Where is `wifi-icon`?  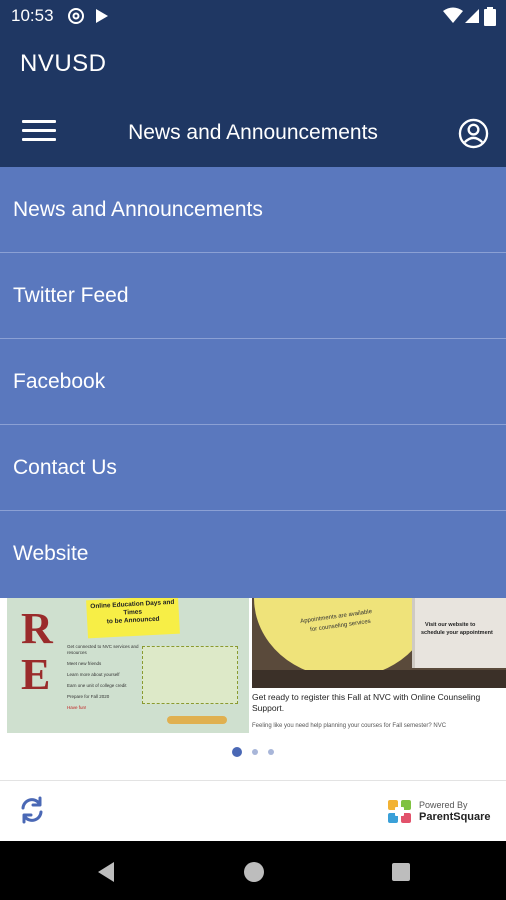
wifi-icon is located at coordinates (453, 15).